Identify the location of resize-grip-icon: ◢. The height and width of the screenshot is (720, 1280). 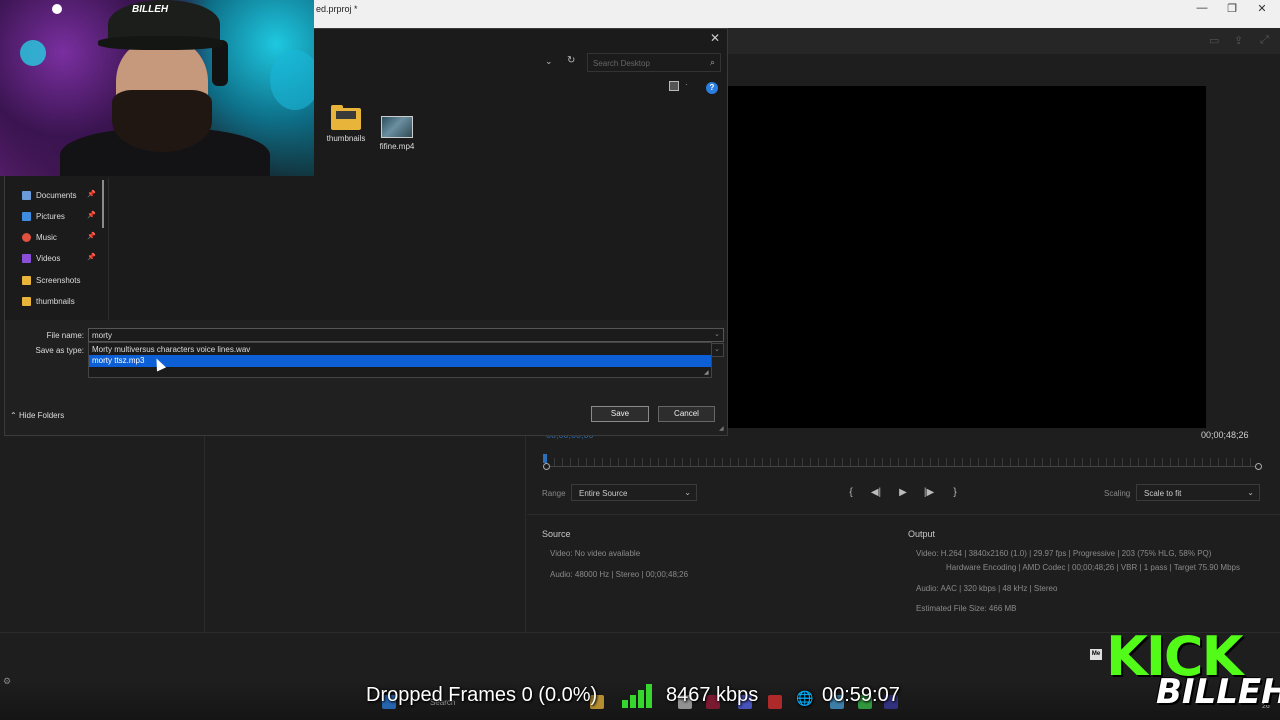
(706, 372).